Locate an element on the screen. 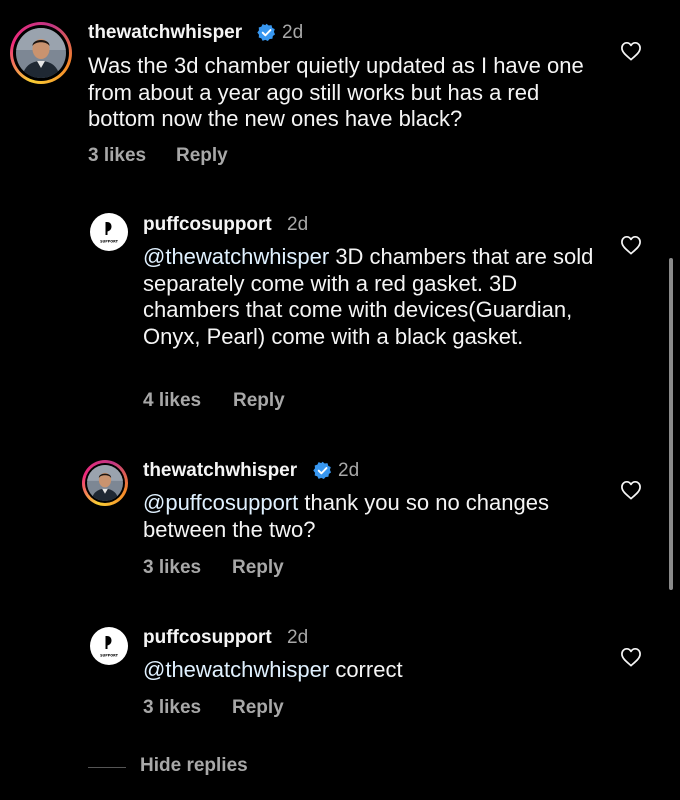 This screenshot has width=680, height=800. comment-body: correct is located at coordinates (366, 669).